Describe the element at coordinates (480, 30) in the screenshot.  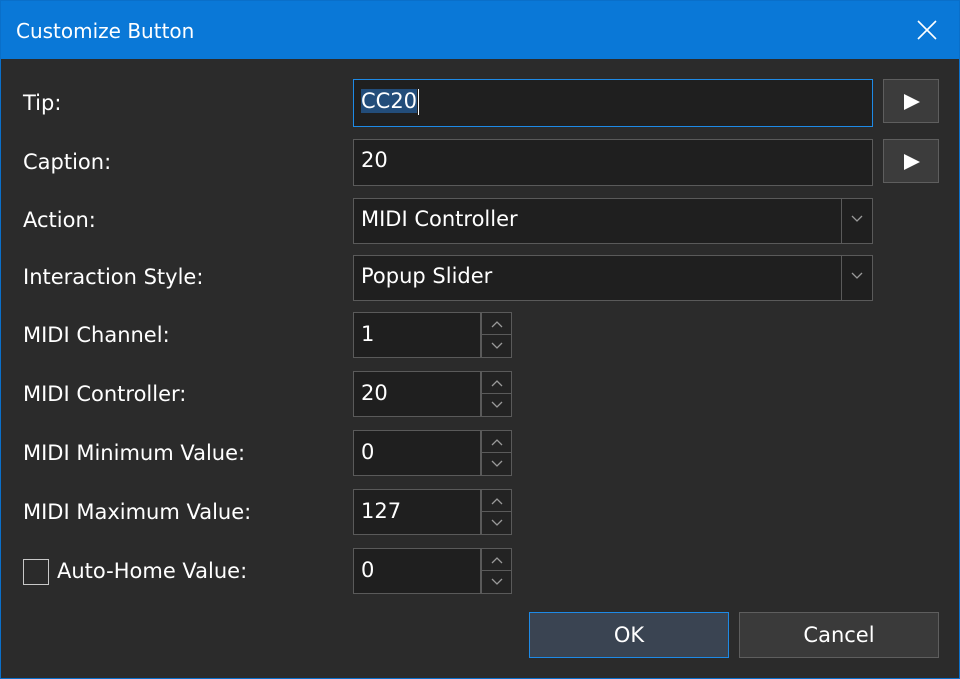
I see `title-bar: Customize Button` at that location.